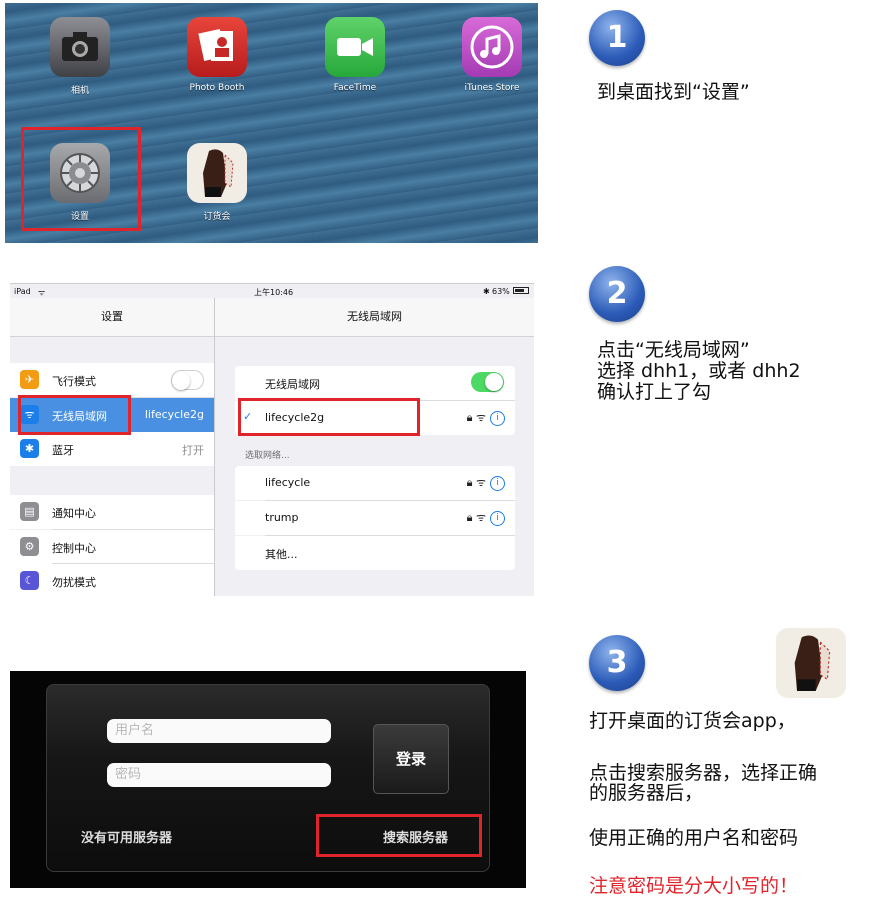  I want to click on airplane-mode-toggle, so click(187, 380).